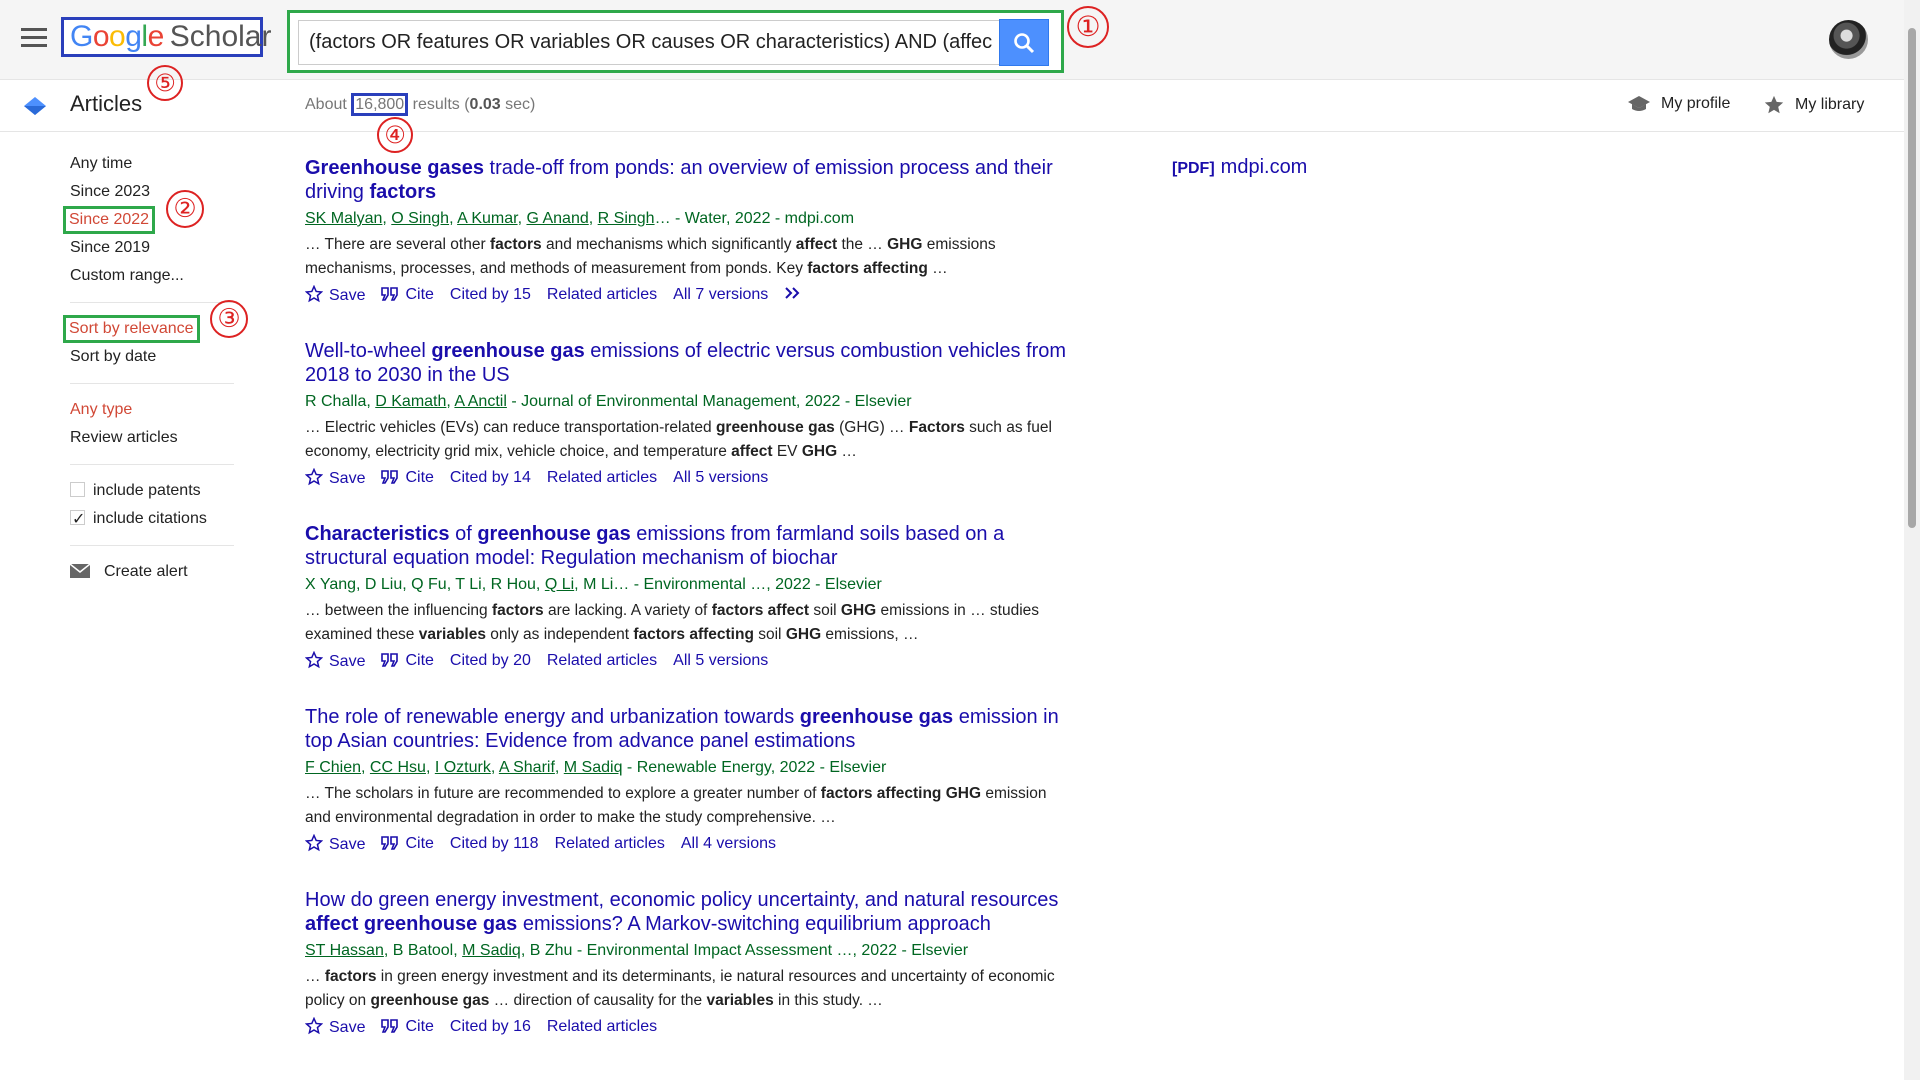 The width and height of the screenshot is (1920, 1080). I want to click on author-link: A Sharif, so click(527, 767).